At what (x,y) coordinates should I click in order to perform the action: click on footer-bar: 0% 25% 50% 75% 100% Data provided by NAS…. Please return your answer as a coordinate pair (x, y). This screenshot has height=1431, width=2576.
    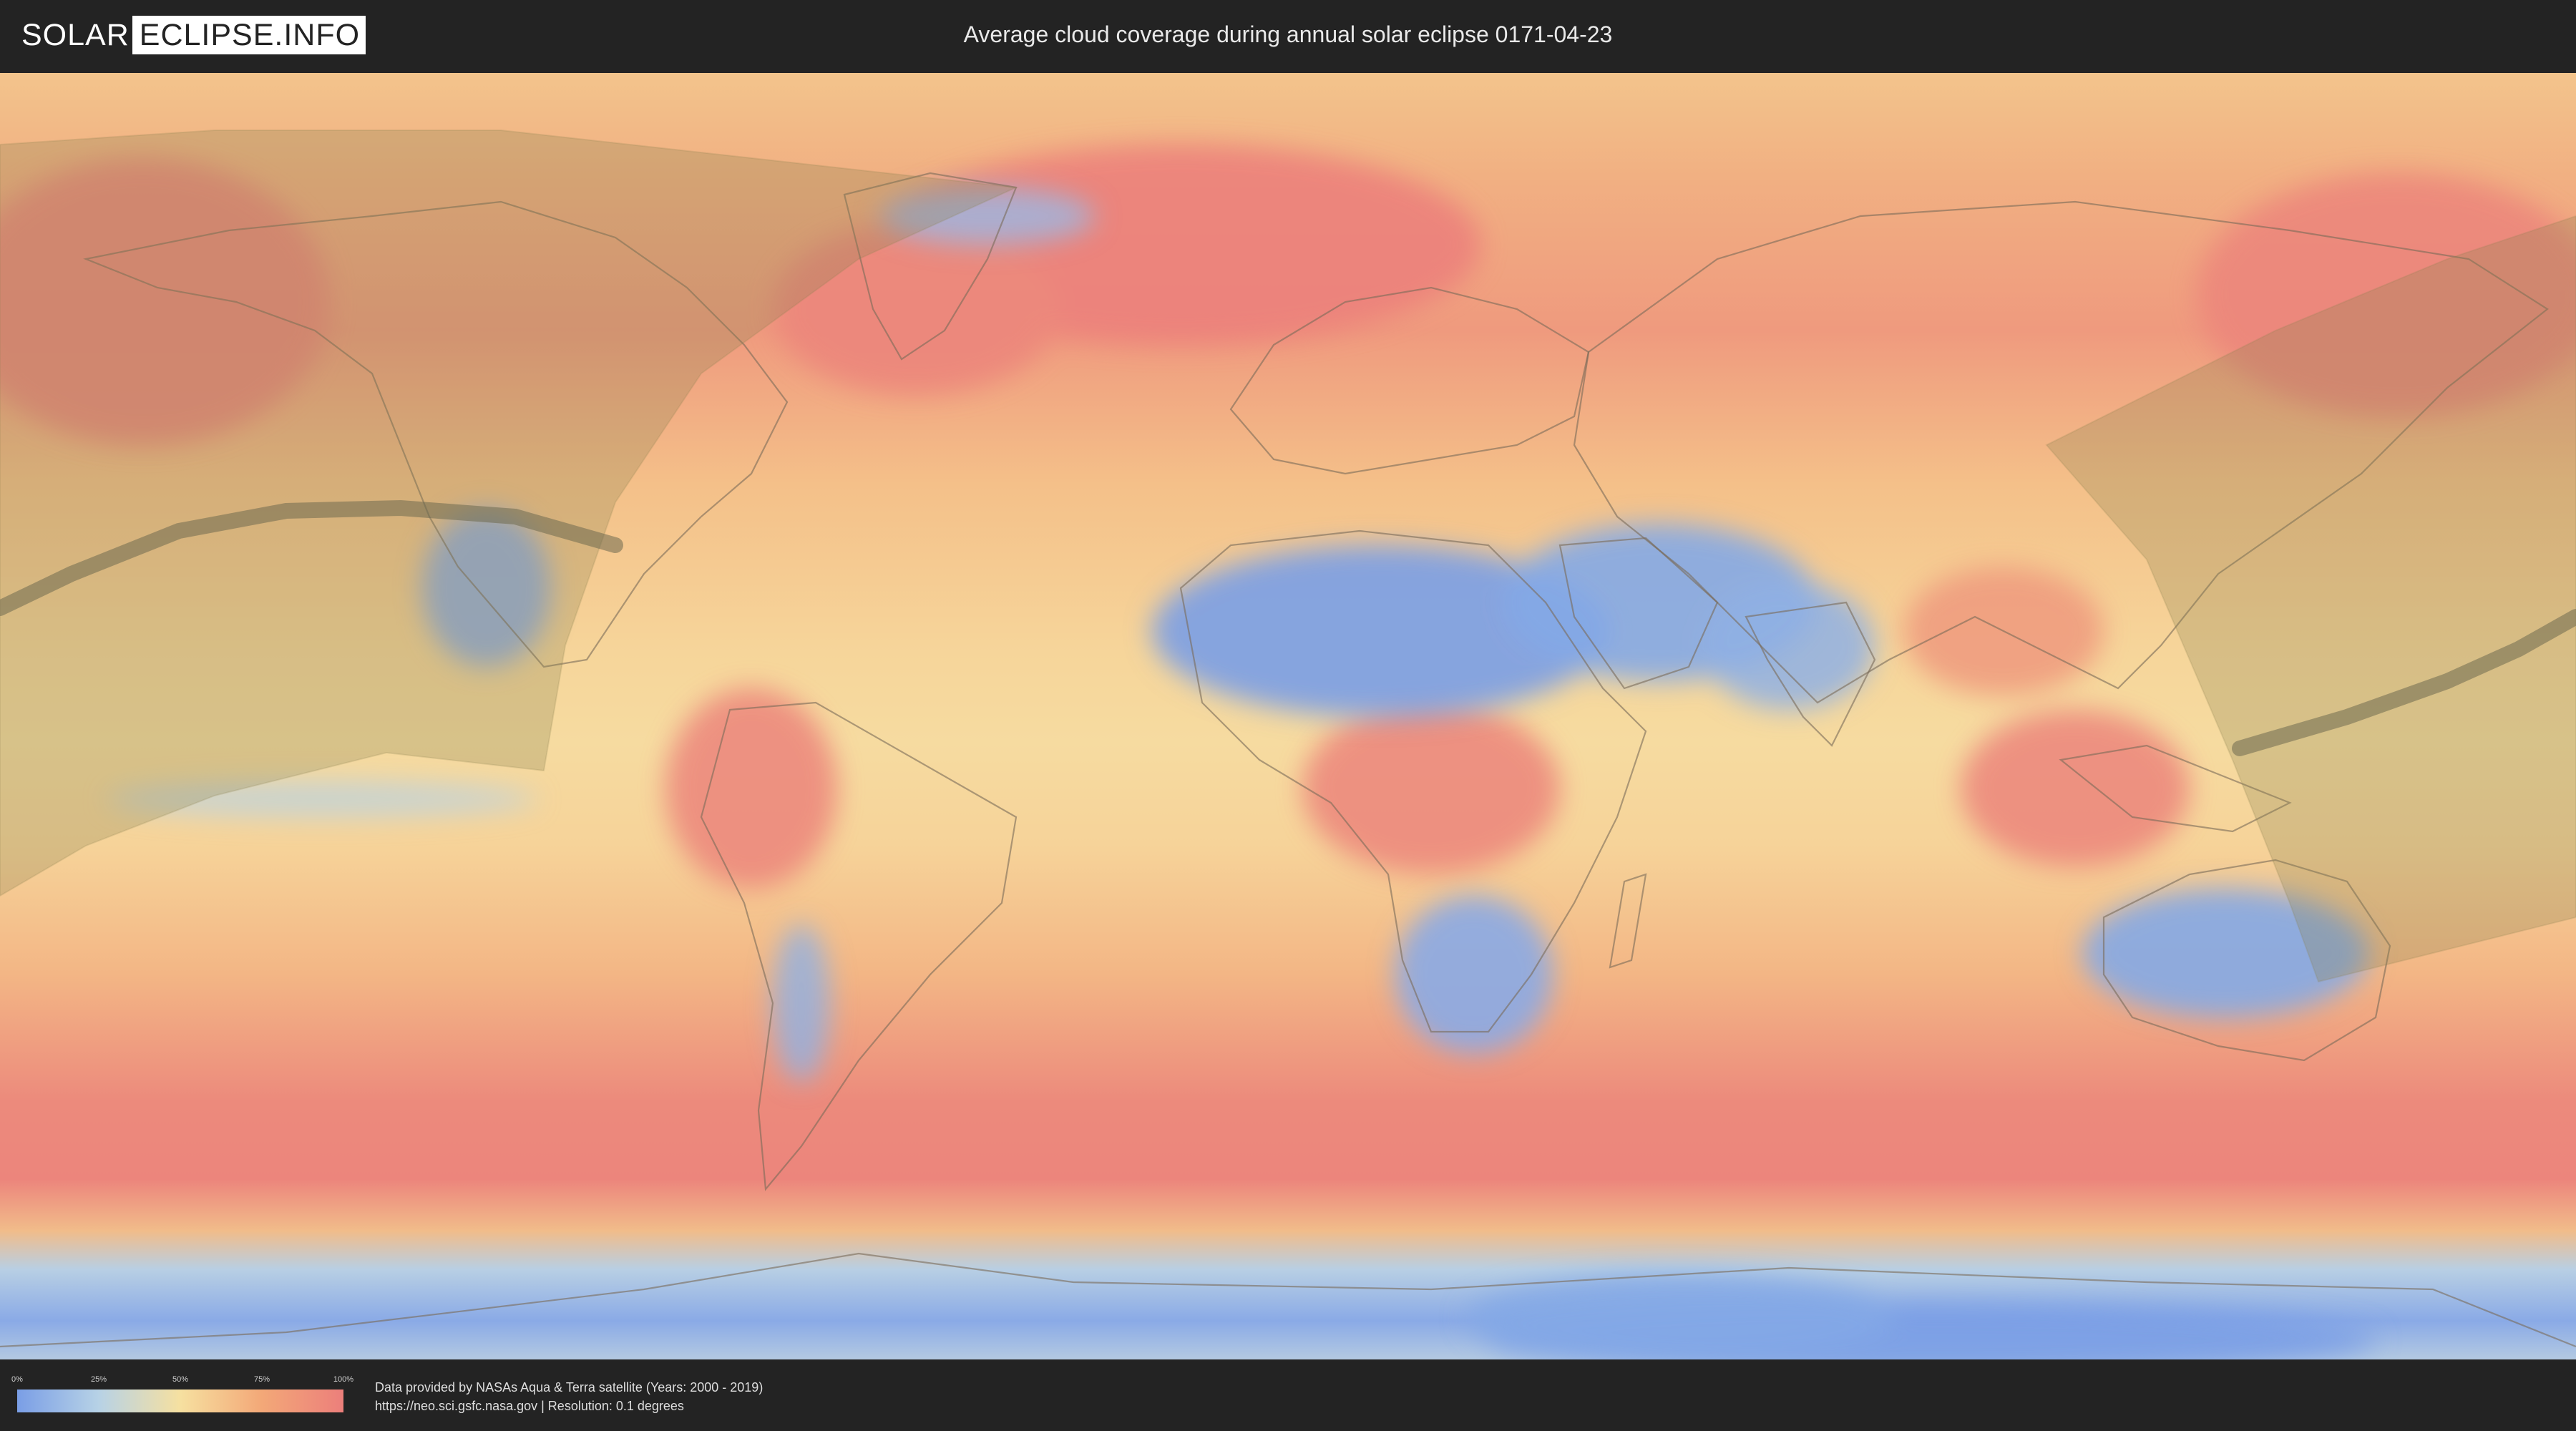
    Looking at the image, I should click on (1288, 1395).